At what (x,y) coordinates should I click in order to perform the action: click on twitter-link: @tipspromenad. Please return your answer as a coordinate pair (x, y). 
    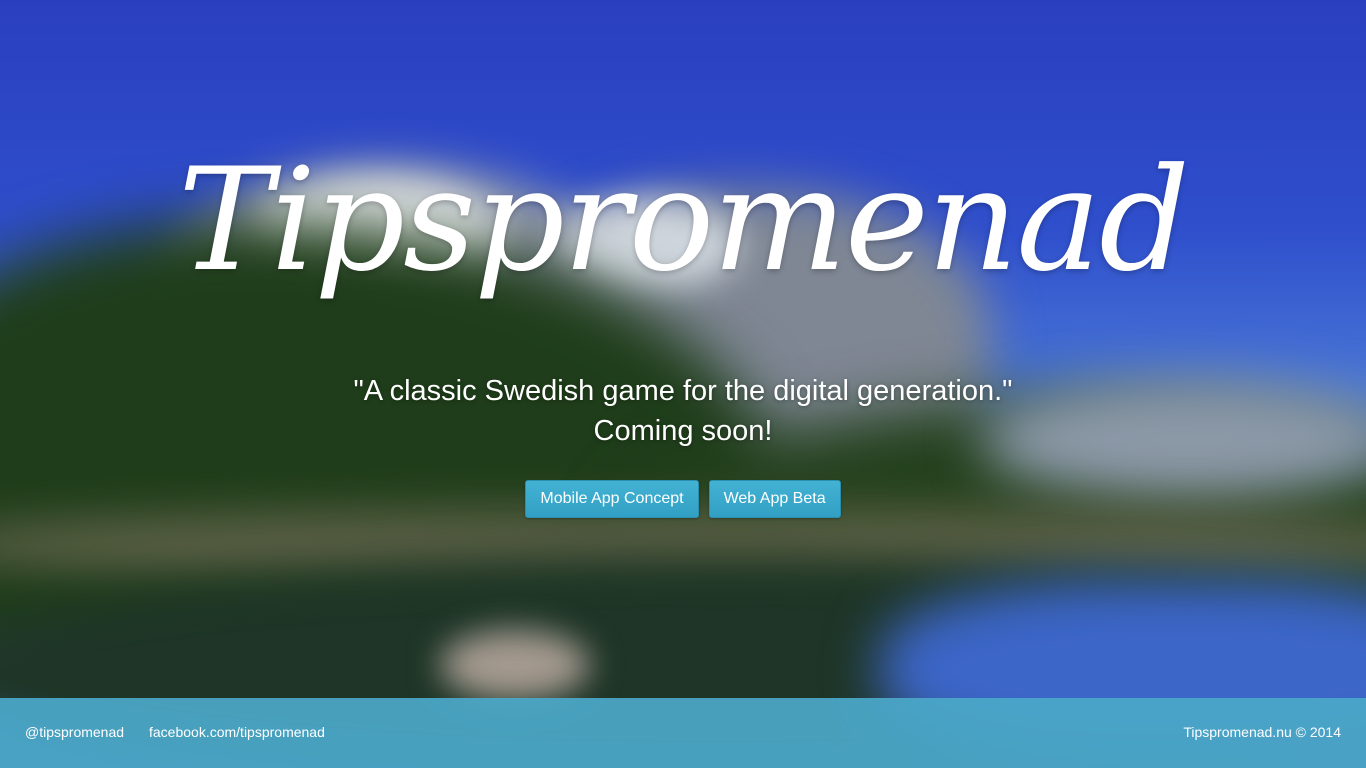
    Looking at the image, I should click on (74, 732).